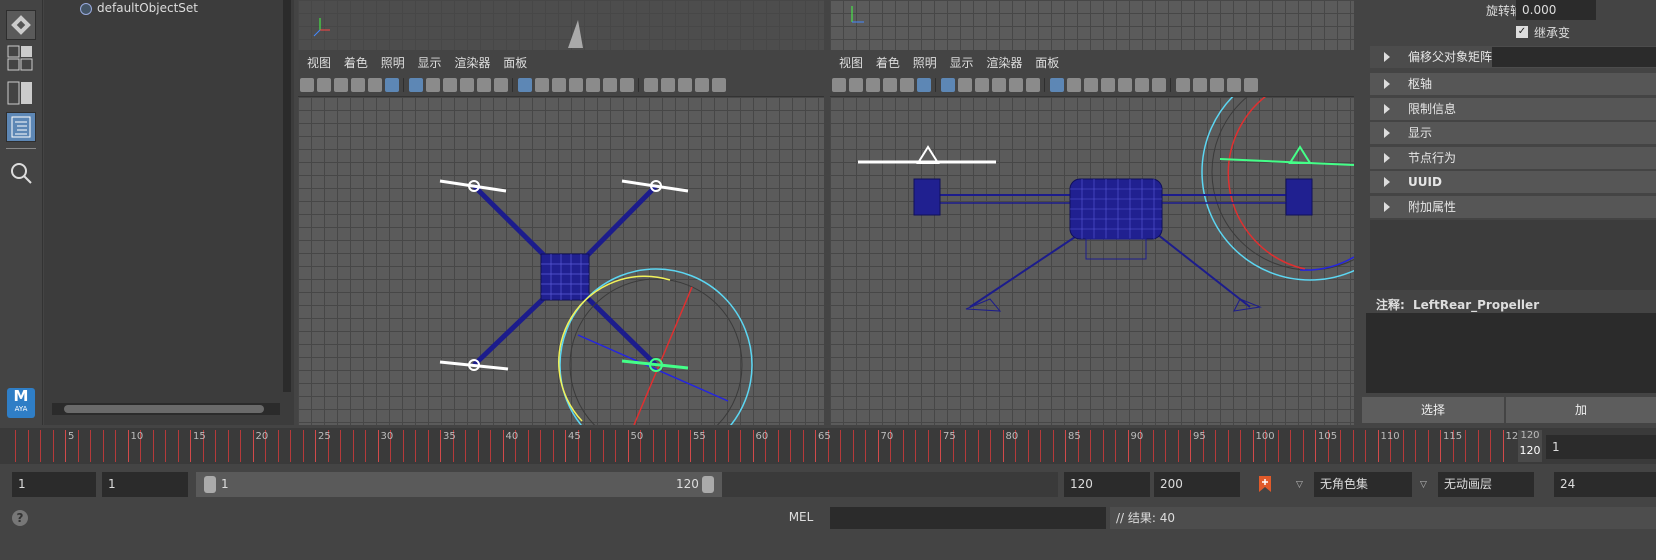 The height and width of the screenshot is (560, 1656). What do you see at coordinates (21, 173) in the screenshot?
I see `search-icon` at bounding box center [21, 173].